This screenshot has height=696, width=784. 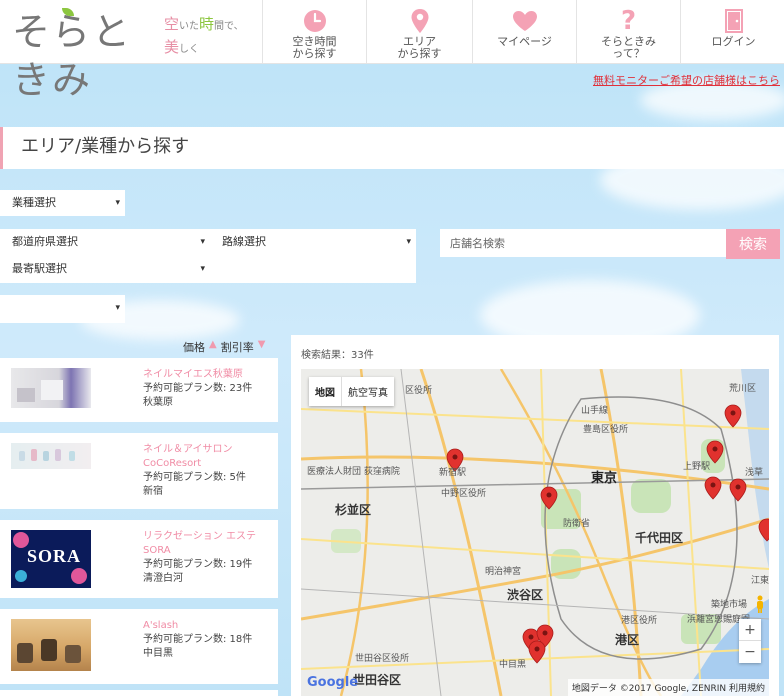 I want to click on google-logo: Google, so click(x=332, y=682).